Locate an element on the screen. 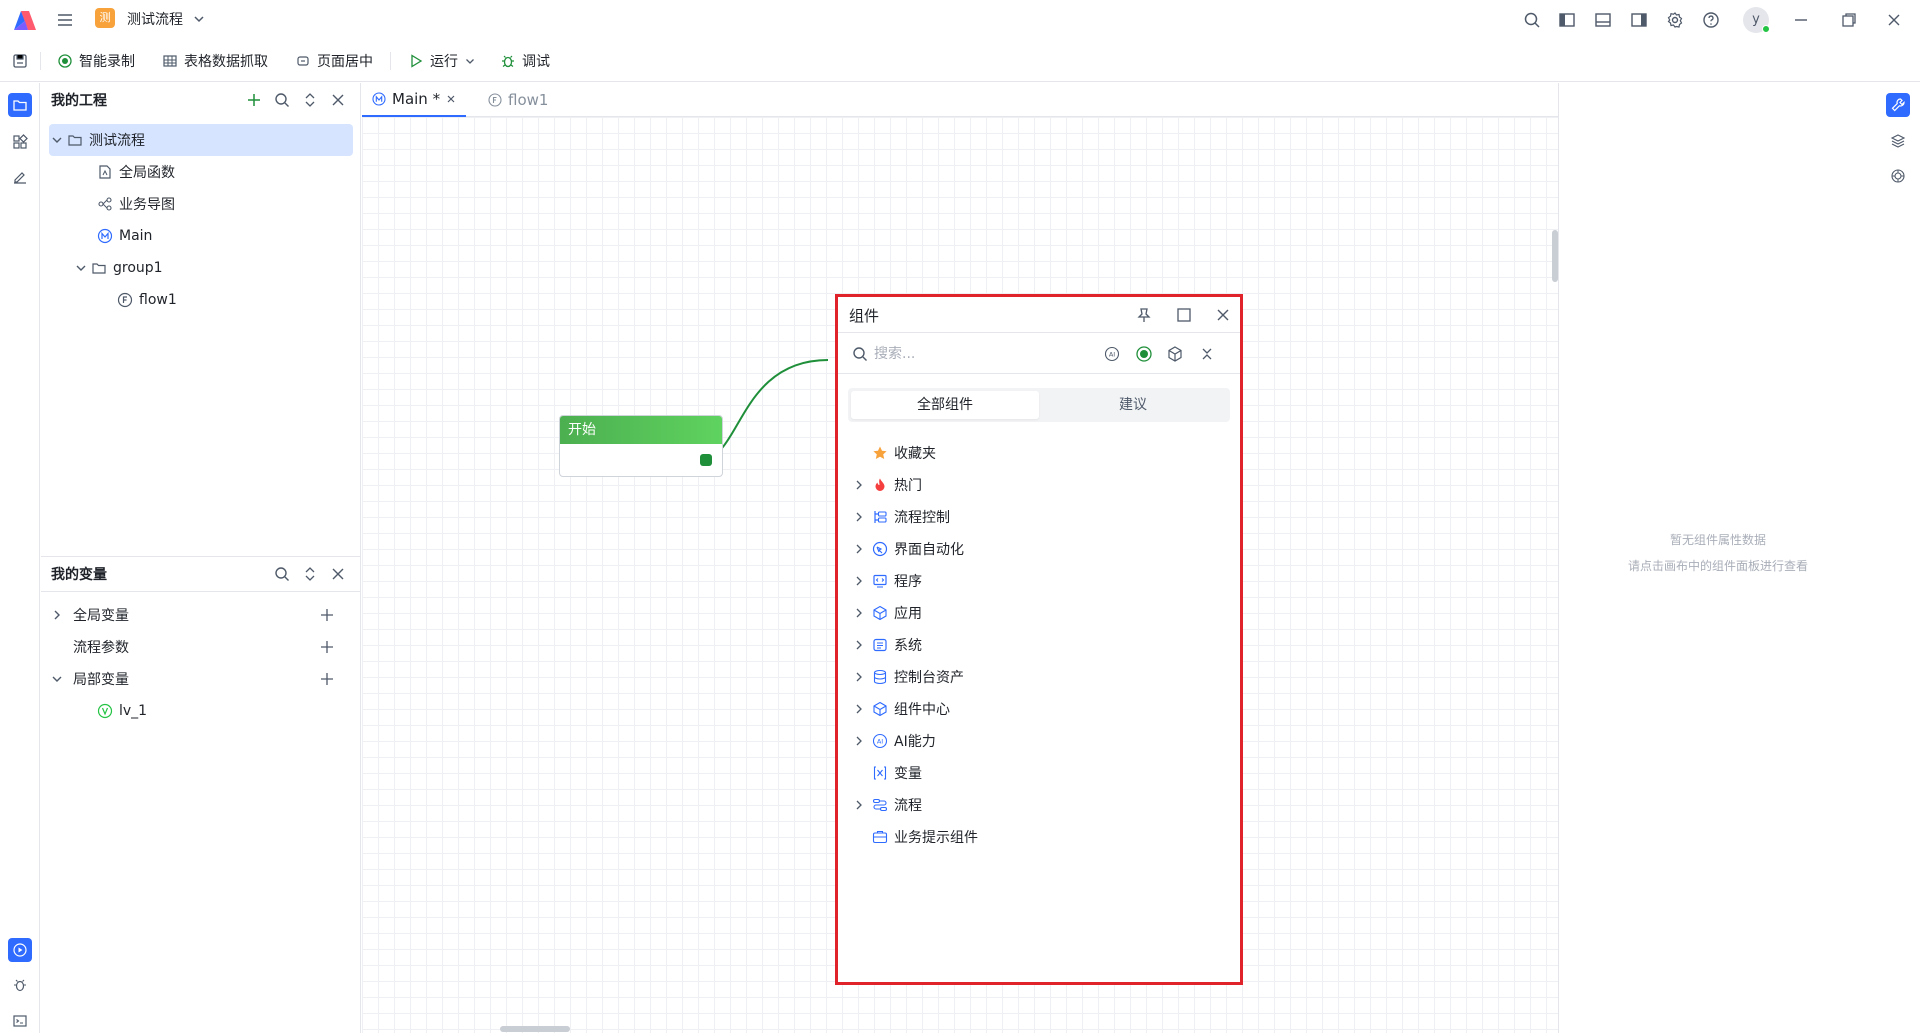 This screenshot has height=1033, width=1920. layers-activity-button is located at coordinates (1898, 141).